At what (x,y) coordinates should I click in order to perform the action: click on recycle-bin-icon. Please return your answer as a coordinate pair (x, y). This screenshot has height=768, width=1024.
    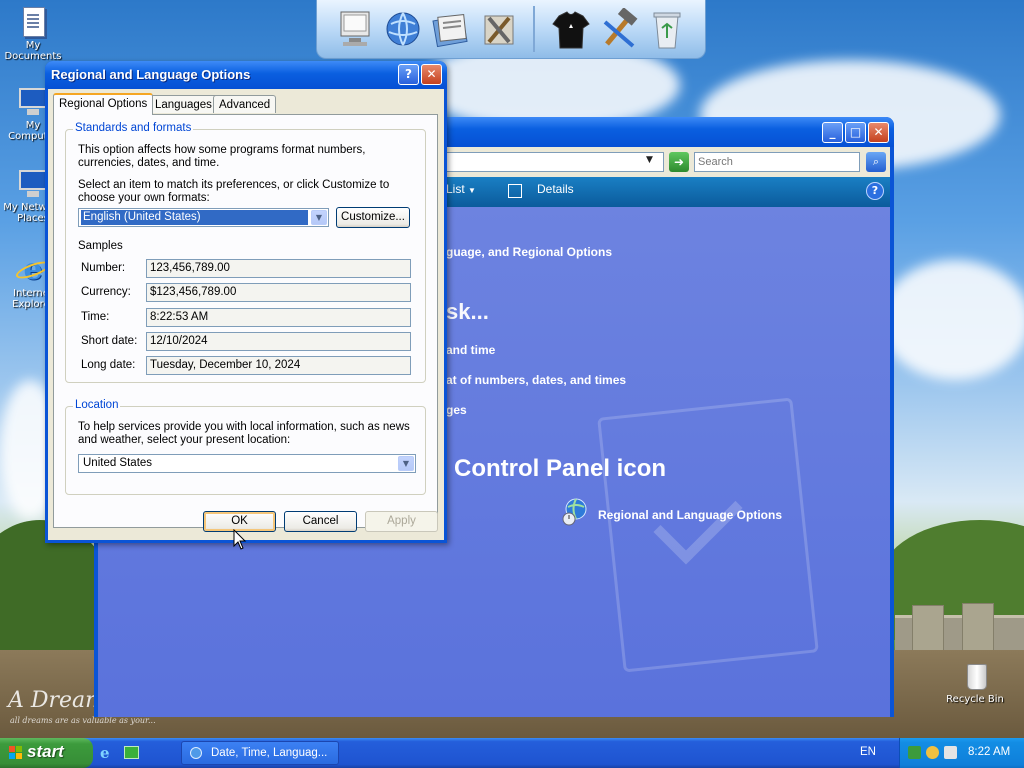
    Looking at the image, I should click on (975, 676).